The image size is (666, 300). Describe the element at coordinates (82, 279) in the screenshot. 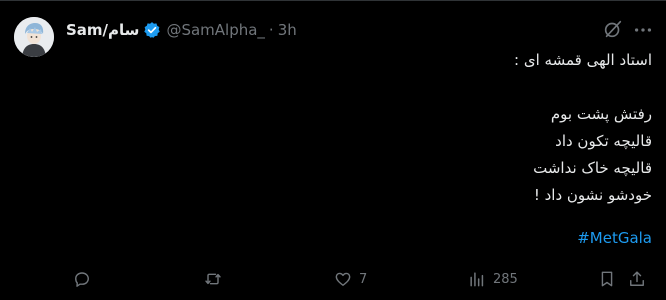

I see `reply-icon` at that location.